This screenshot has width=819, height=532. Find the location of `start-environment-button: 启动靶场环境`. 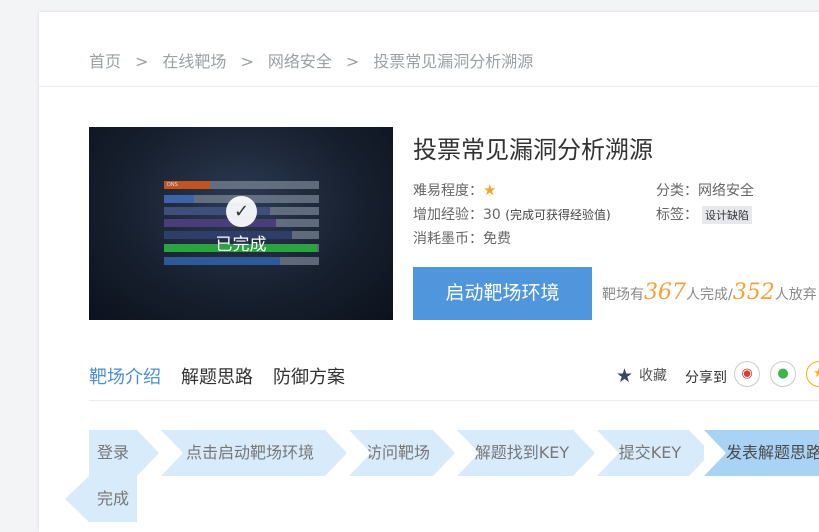

start-environment-button: 启动靶场环境 is located at coordinates (502, 293).